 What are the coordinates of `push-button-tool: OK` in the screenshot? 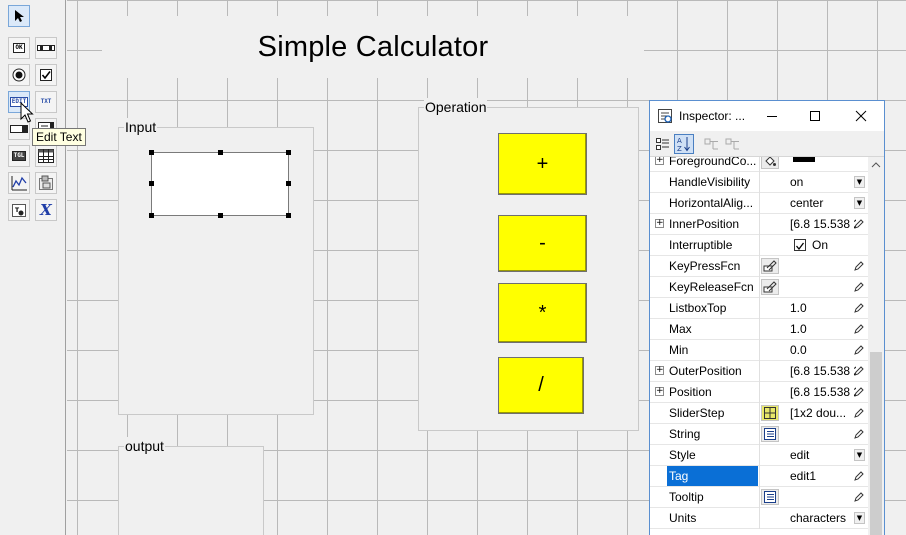 It's located at (19, 48).